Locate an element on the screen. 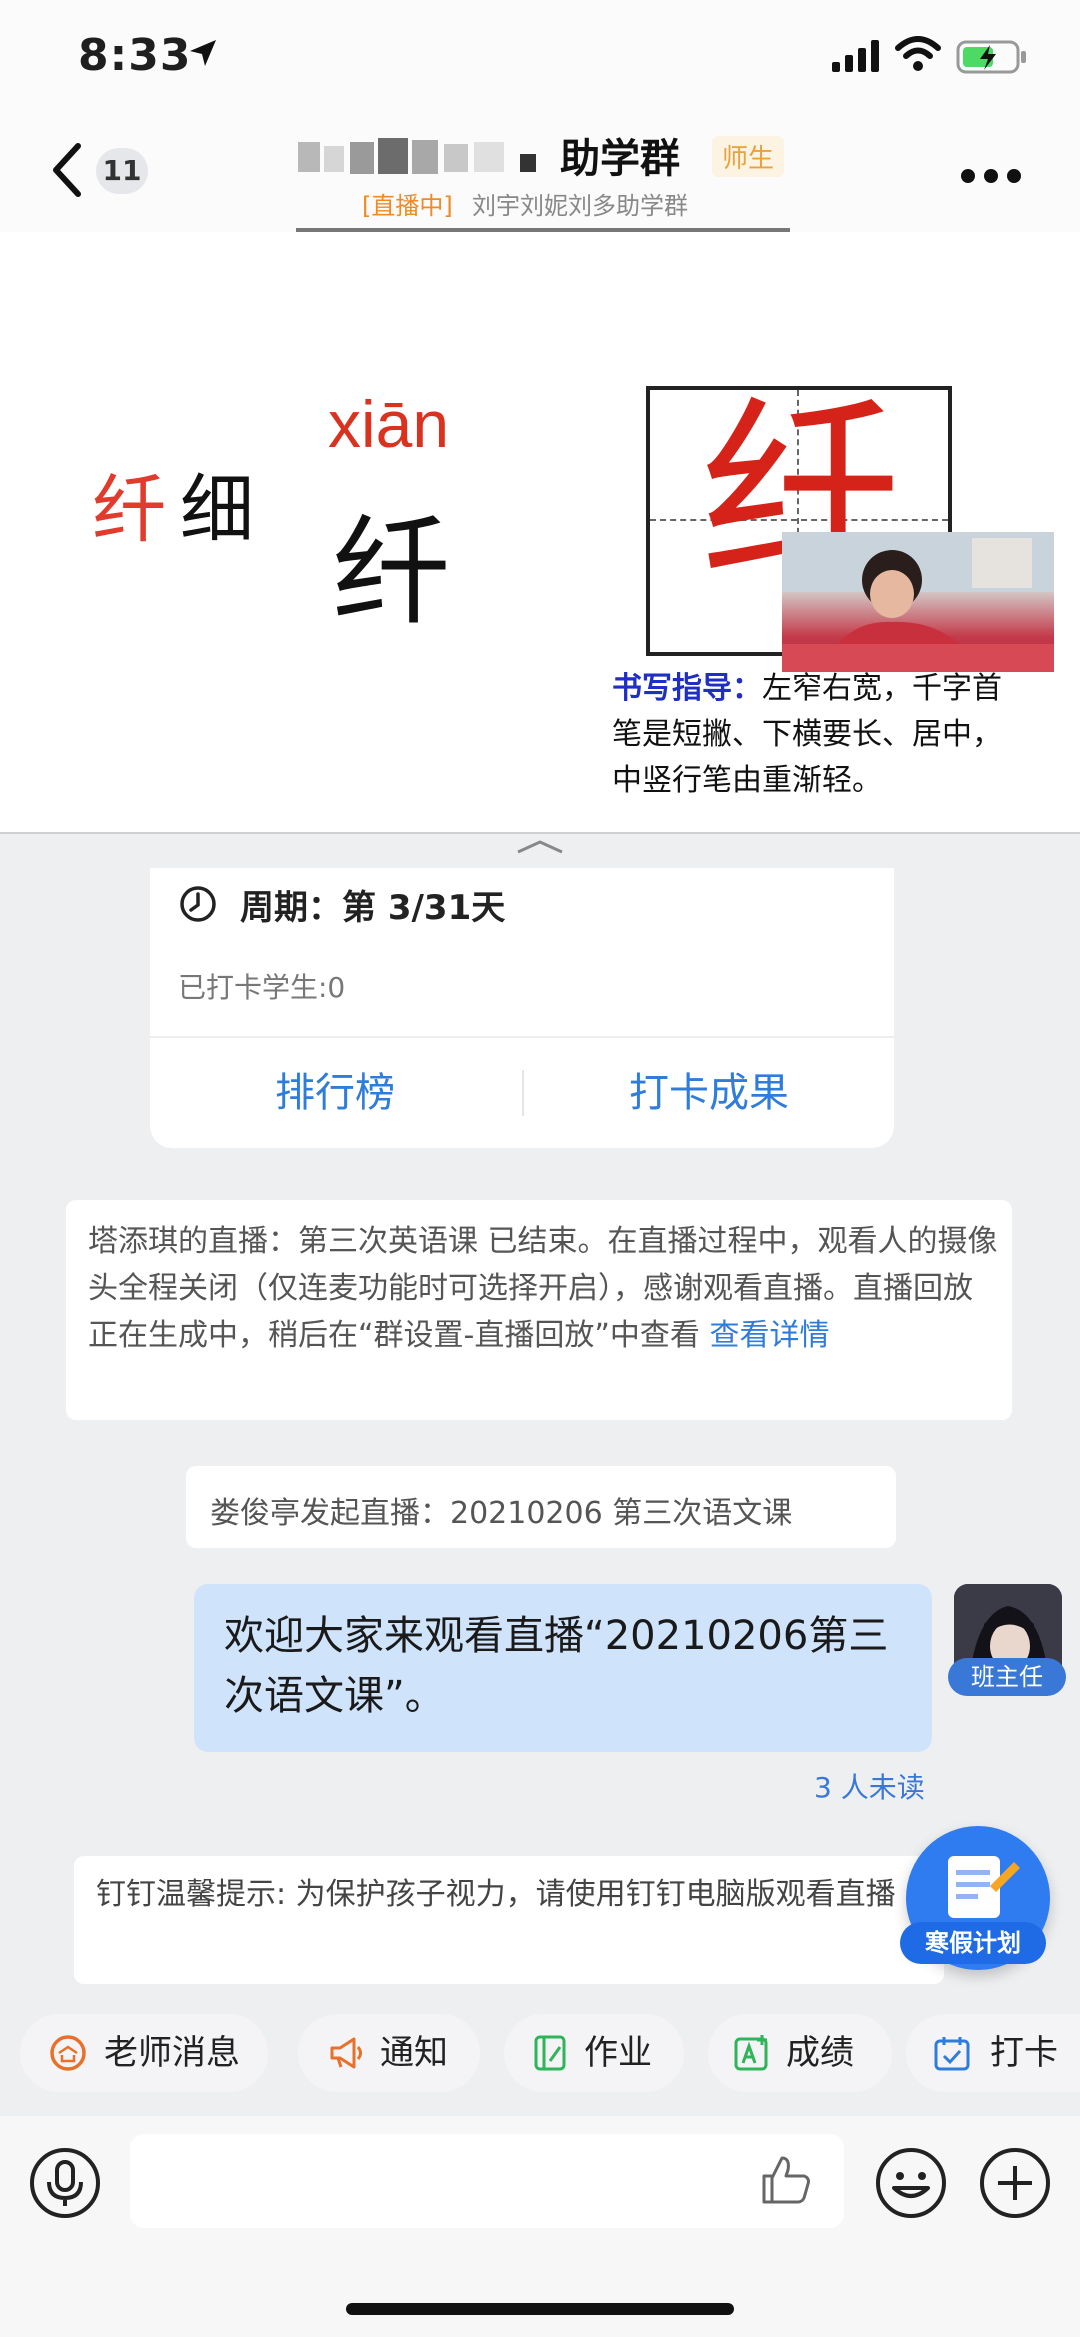 Image resolution: width=1080 pixels, height=2337 pixels. location-arrow-icon is located at coordinates (203, 53).